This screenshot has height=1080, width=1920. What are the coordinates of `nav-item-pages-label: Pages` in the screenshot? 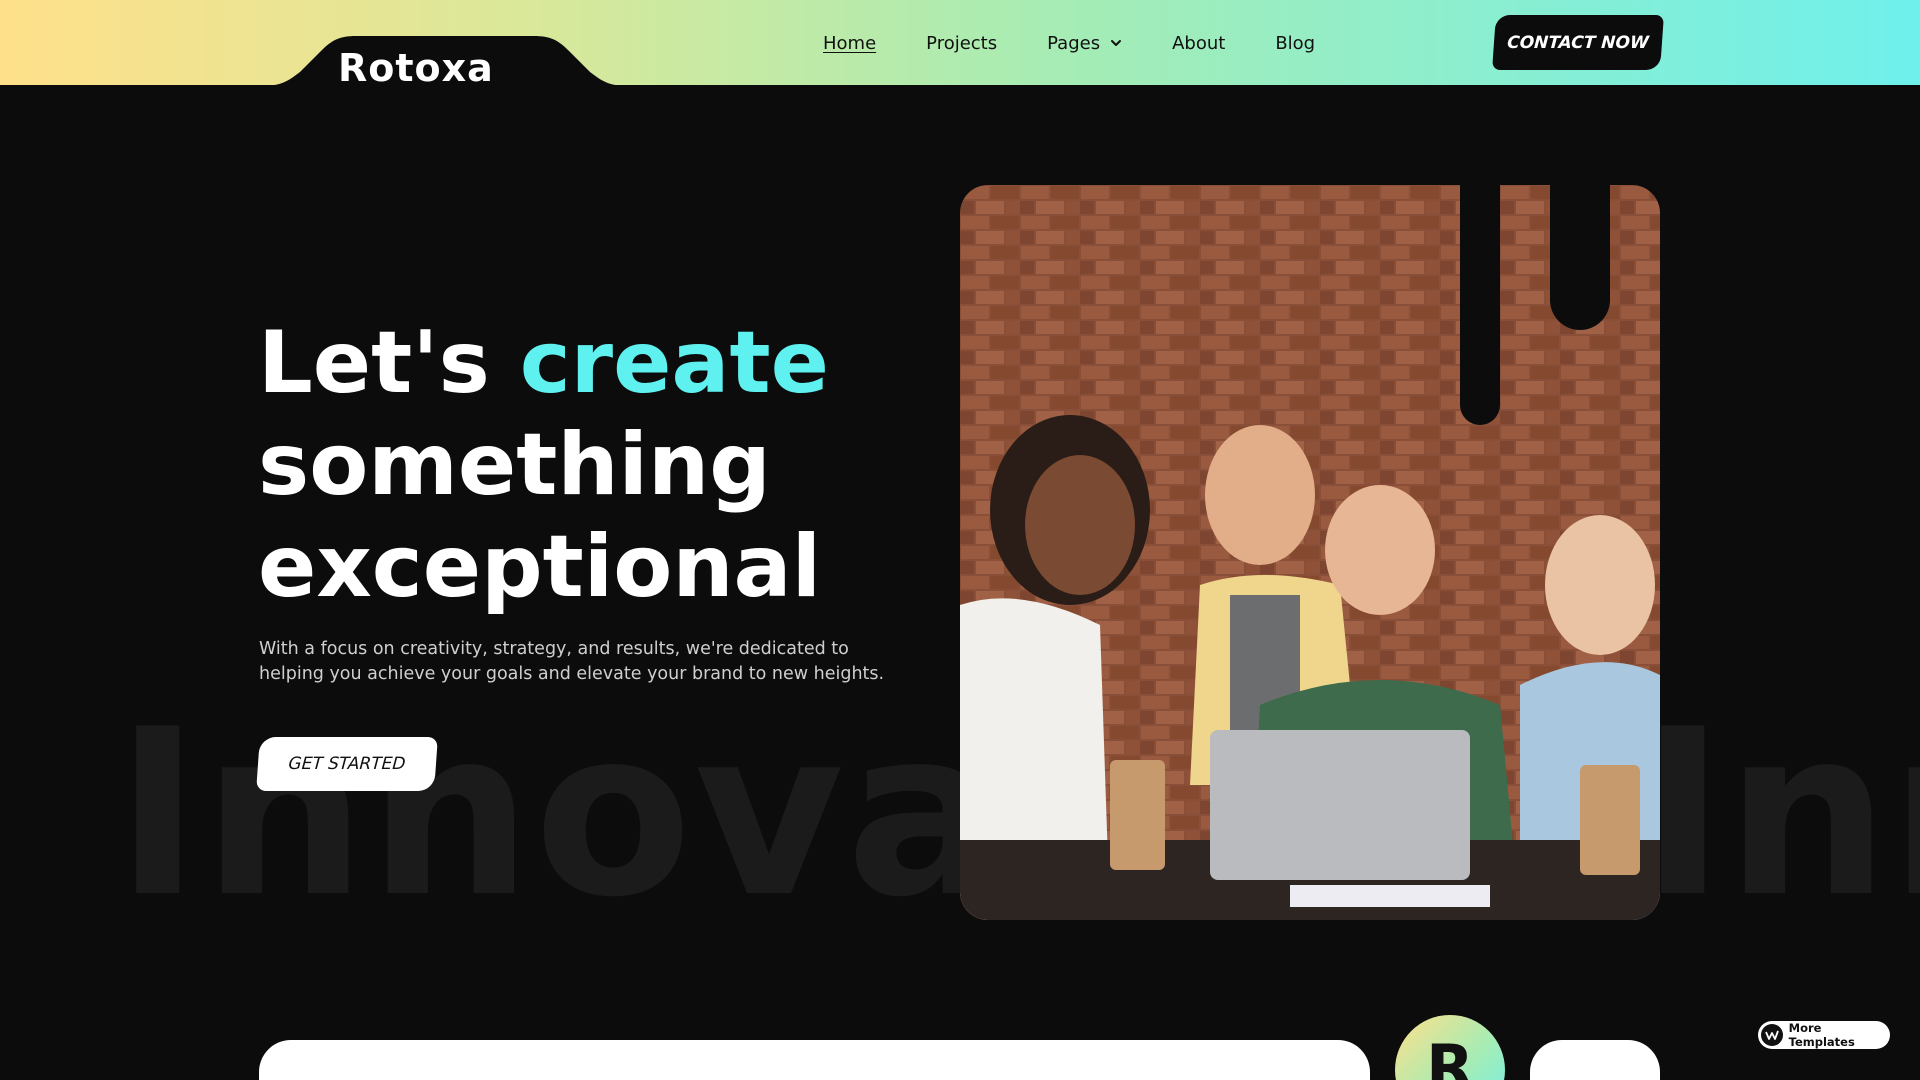 It's located at (1074, 43).